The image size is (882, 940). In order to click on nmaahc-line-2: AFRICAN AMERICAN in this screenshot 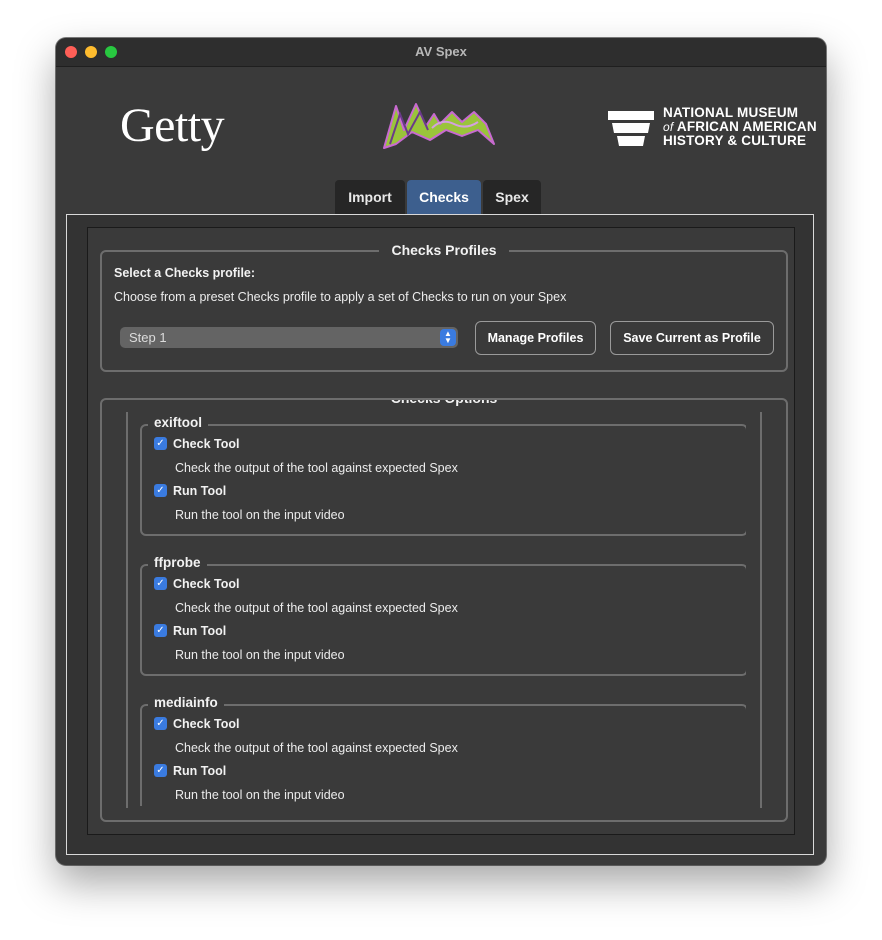, I will do `click(746, 126)`.